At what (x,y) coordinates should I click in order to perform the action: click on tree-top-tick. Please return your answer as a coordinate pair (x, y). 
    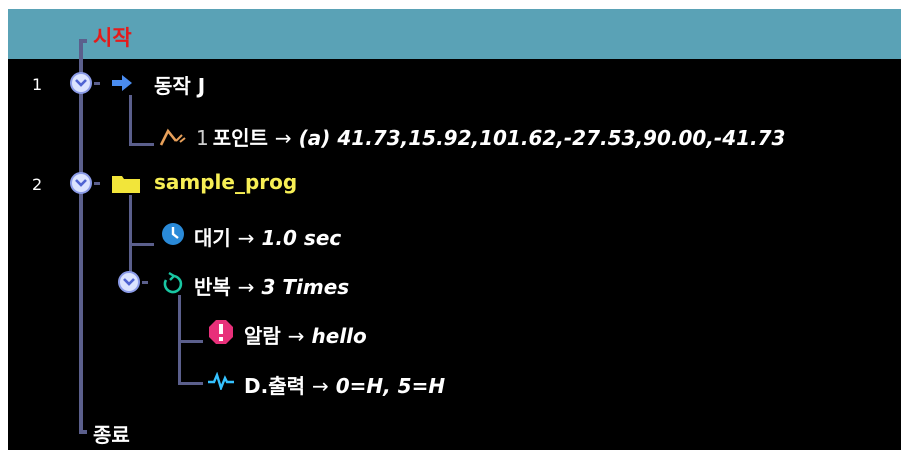
    Looking at the image, I should click on (83, 41).